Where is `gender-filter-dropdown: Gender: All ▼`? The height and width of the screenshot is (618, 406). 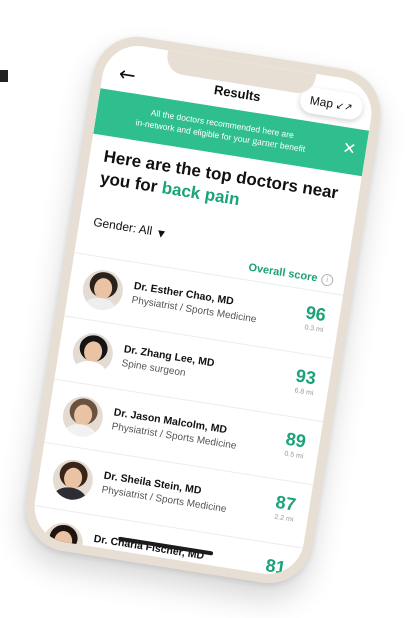 gender-filter-dropdown: Gender: All ▼ is located at coordinates (129, 227).